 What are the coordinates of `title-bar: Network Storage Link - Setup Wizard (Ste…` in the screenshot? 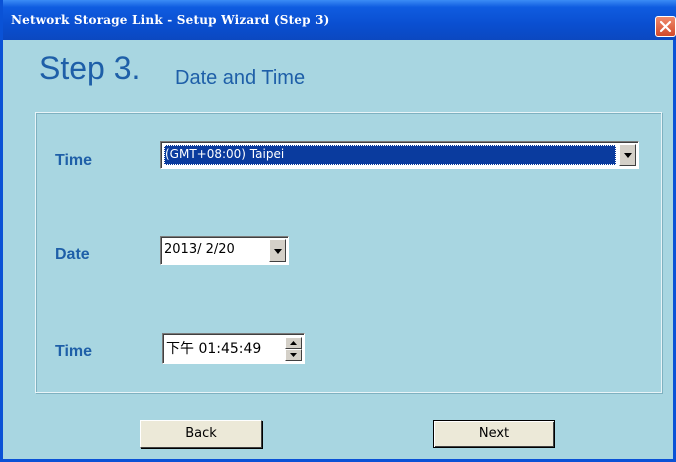 It's located at (339, 20).